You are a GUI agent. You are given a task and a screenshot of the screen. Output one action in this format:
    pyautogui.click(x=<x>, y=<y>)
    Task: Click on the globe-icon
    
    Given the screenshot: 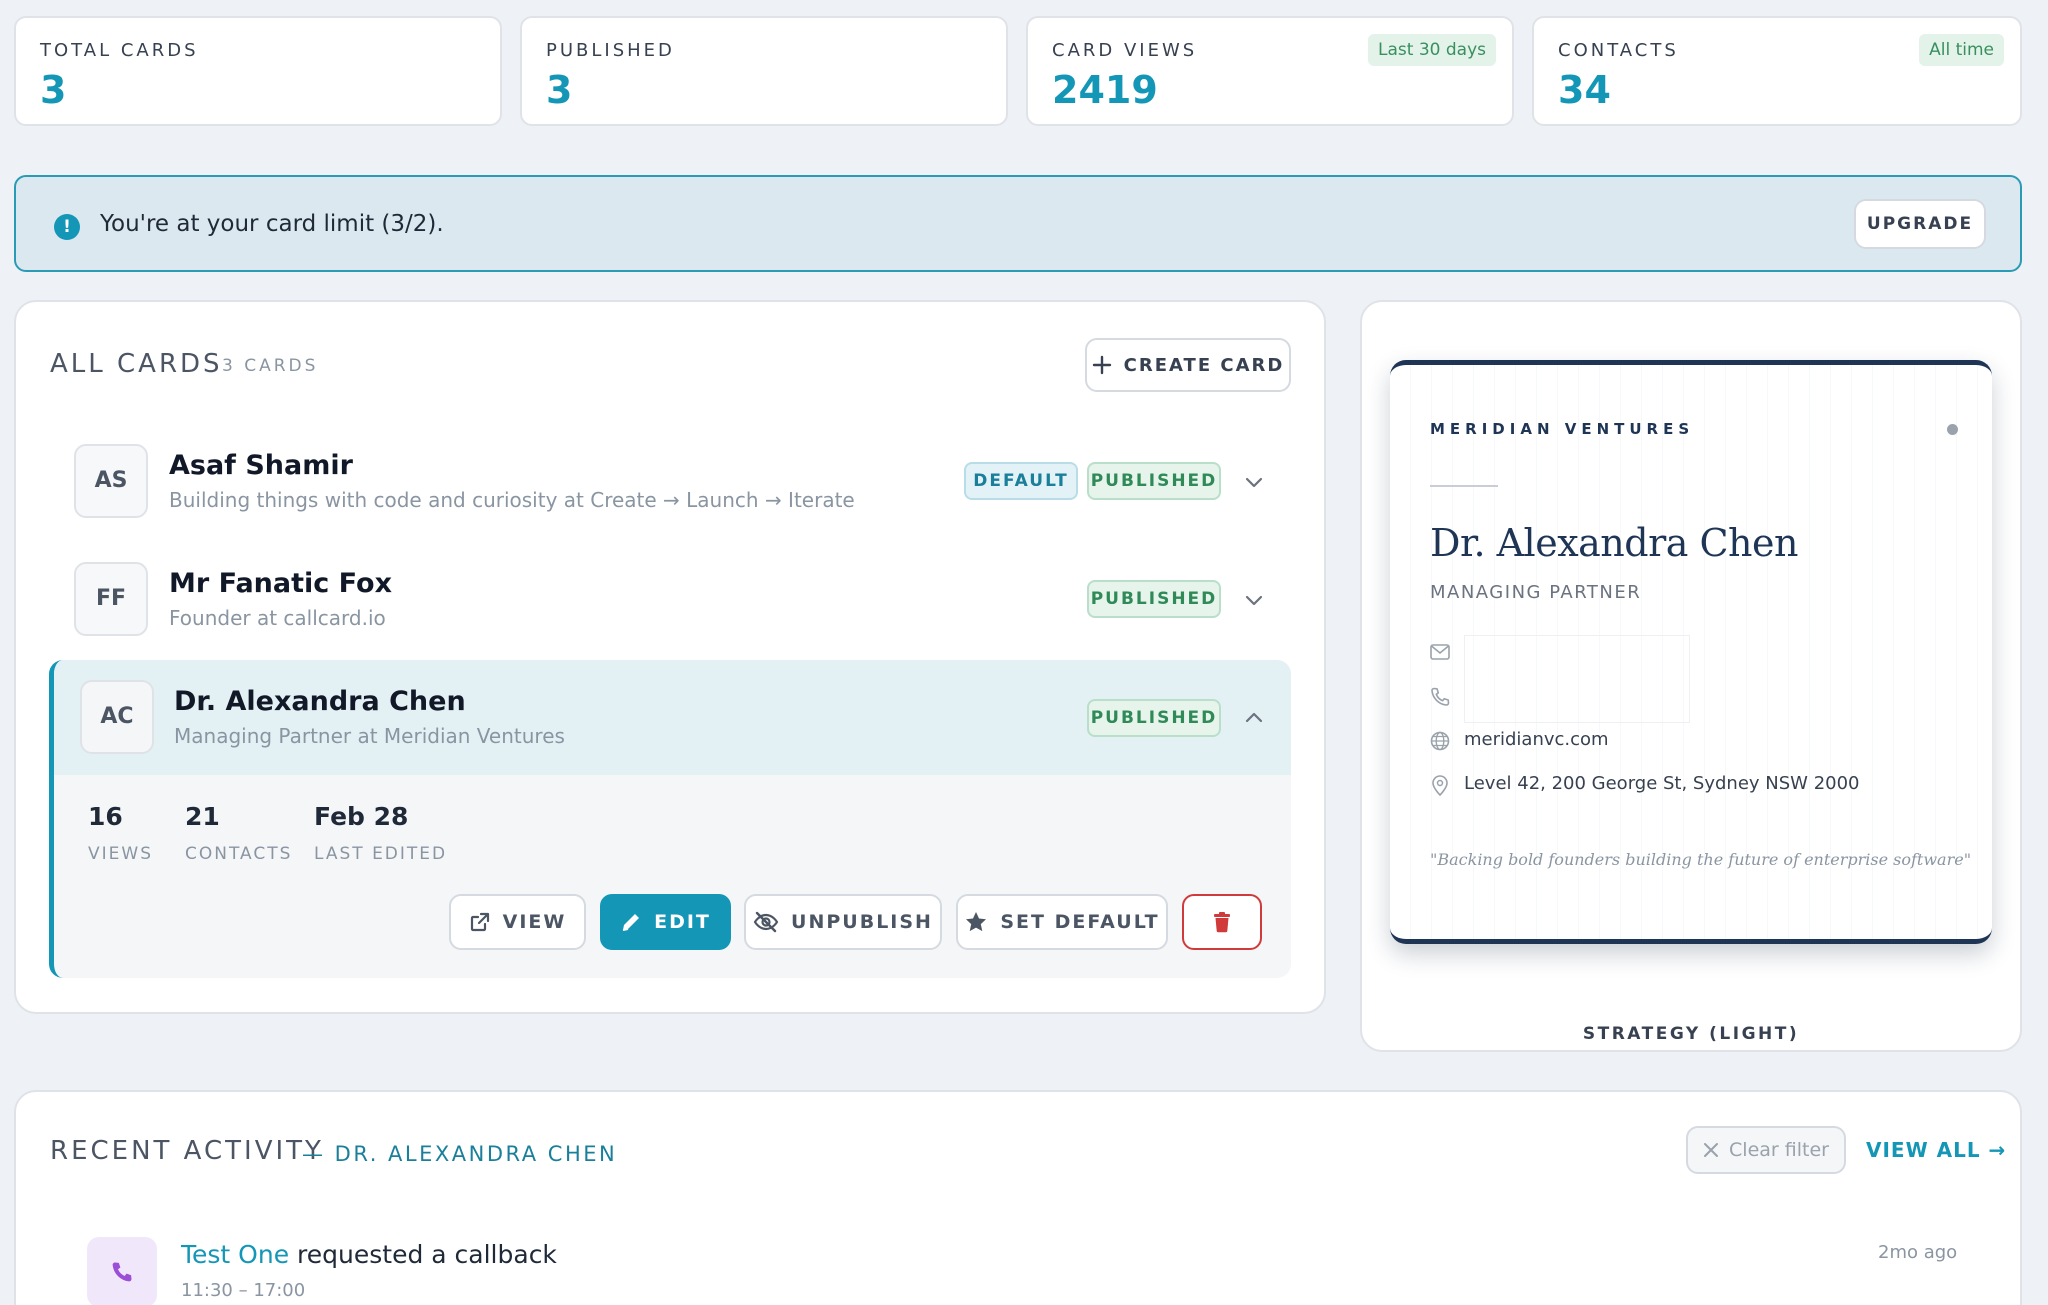 What is the action you would take?
    pyautogui.click(x=1440, y=741)
    